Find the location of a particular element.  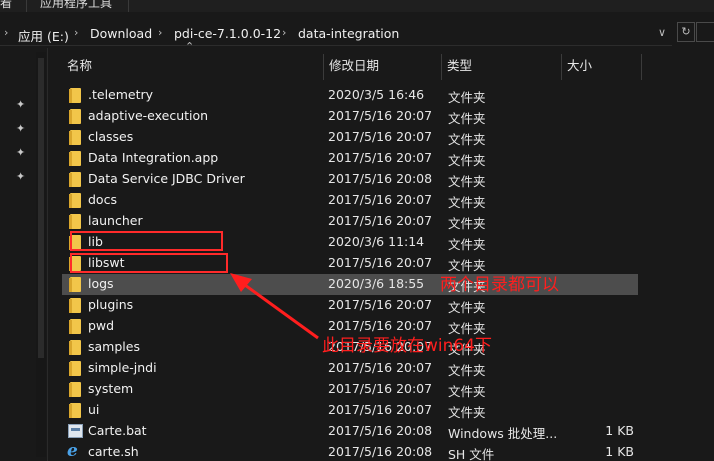

annotation-note-win64: 此目录要放在win64下 is located at coordinates (407, 346).